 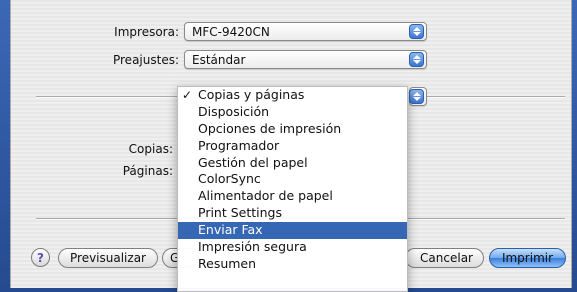 What do you see at coordinates (292, 112) in the screenshot?
I see `menu-item: Disposición` at bounding box center [292, 112].